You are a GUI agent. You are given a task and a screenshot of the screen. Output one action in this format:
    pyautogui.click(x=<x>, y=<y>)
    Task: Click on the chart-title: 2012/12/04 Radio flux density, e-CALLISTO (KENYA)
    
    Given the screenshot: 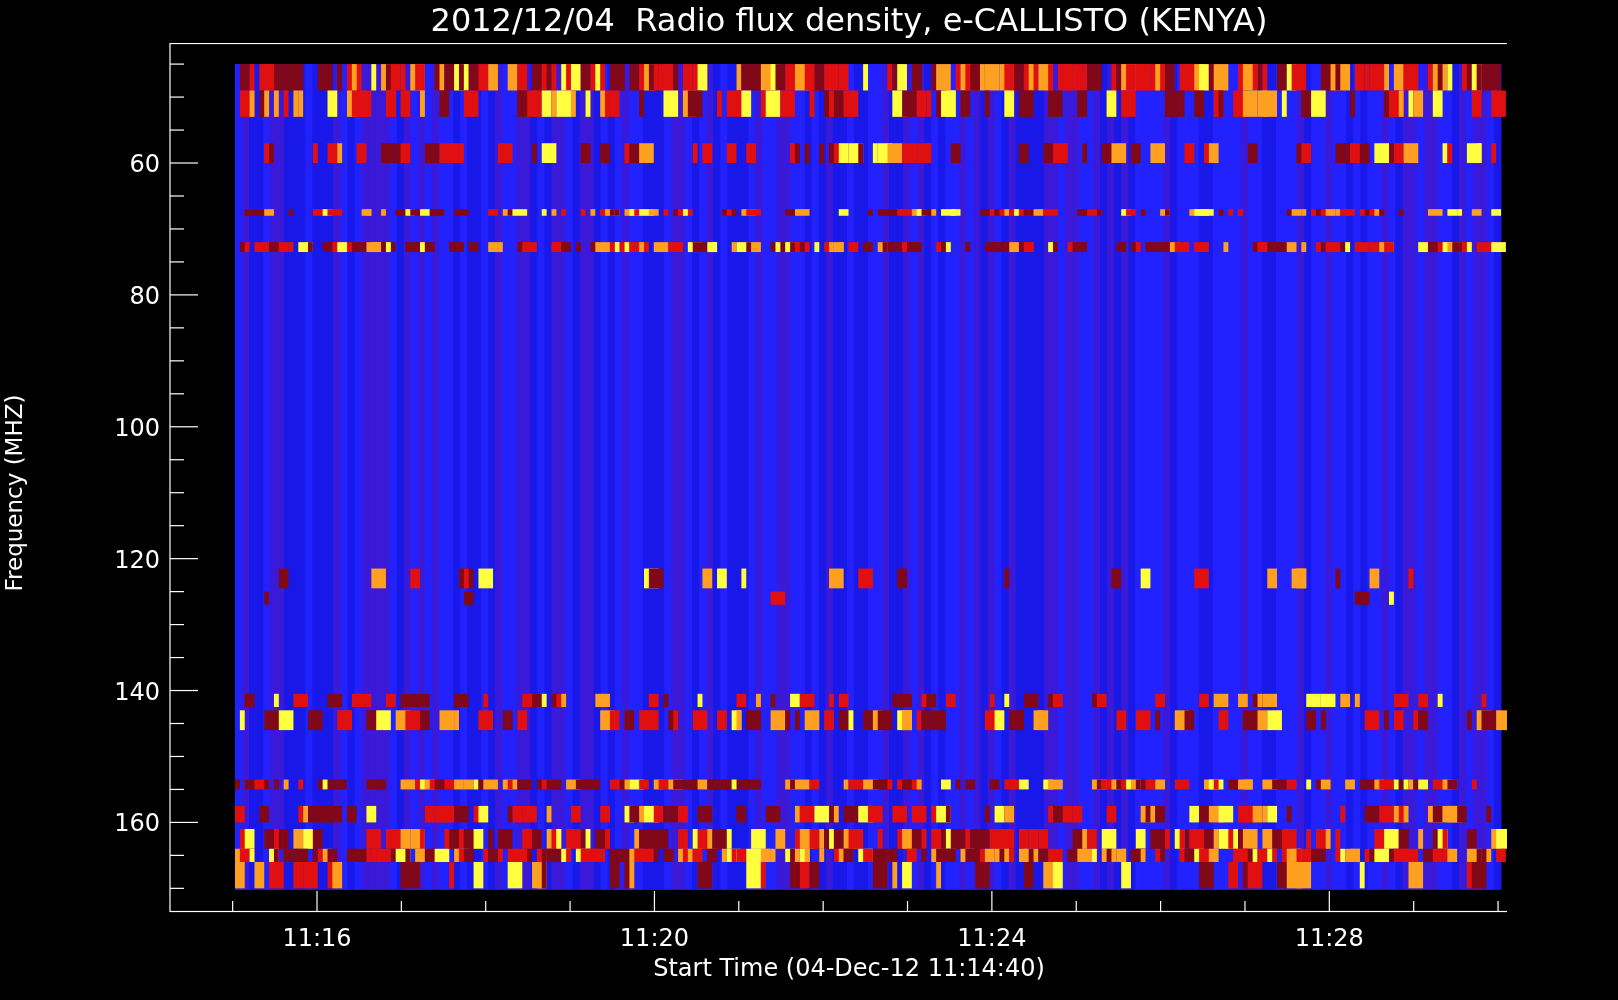 What is the action you would take?
    pyautogui.click(x=849, y=20)
    